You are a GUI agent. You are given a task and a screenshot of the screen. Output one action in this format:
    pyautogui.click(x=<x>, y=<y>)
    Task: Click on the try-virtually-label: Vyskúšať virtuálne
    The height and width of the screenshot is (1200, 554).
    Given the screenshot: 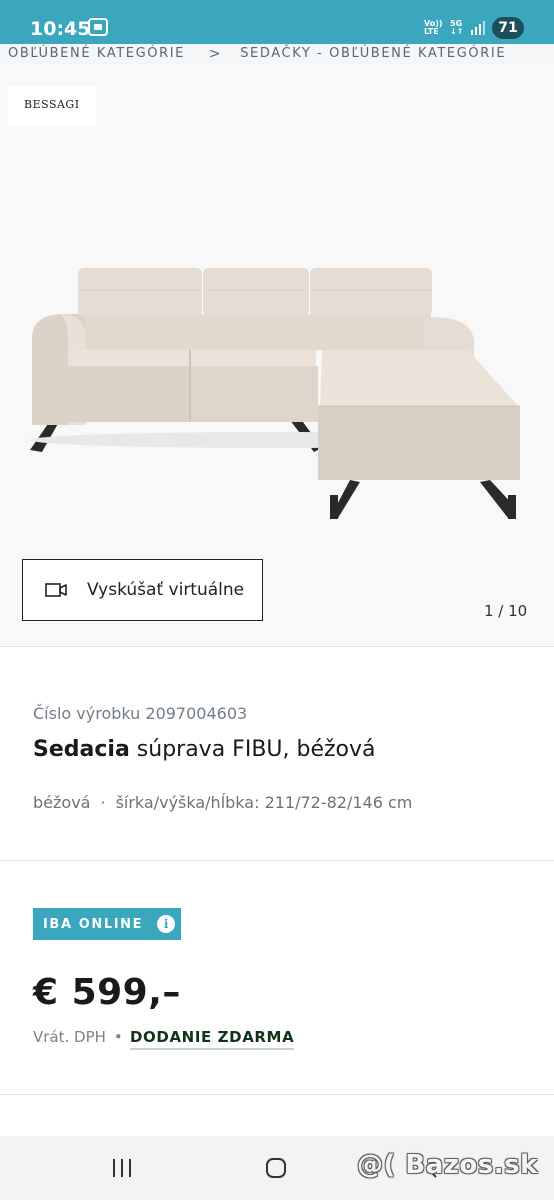 What is the action you would take?
    pyautogui.click(x=166, y=590)
    